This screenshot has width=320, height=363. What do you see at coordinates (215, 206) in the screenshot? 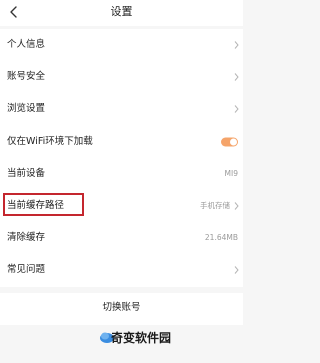
I see `cache-path-value: 手机存储` at bounding box center [215, 206].